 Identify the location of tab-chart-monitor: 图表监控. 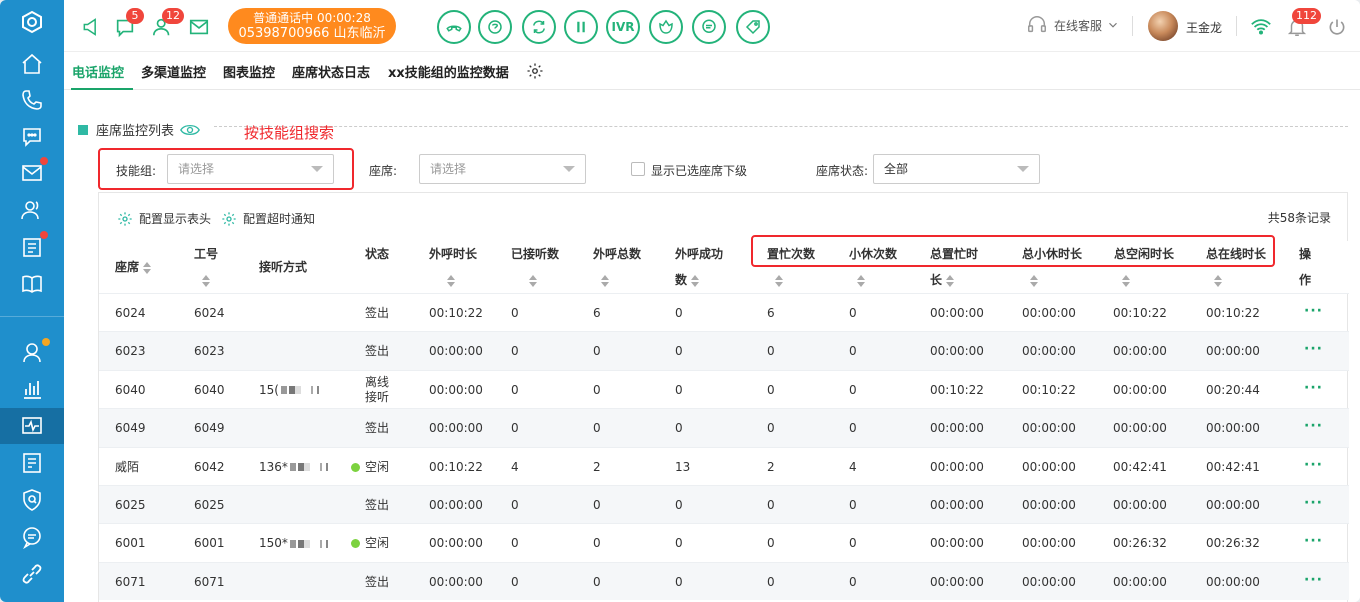
(249, 71).